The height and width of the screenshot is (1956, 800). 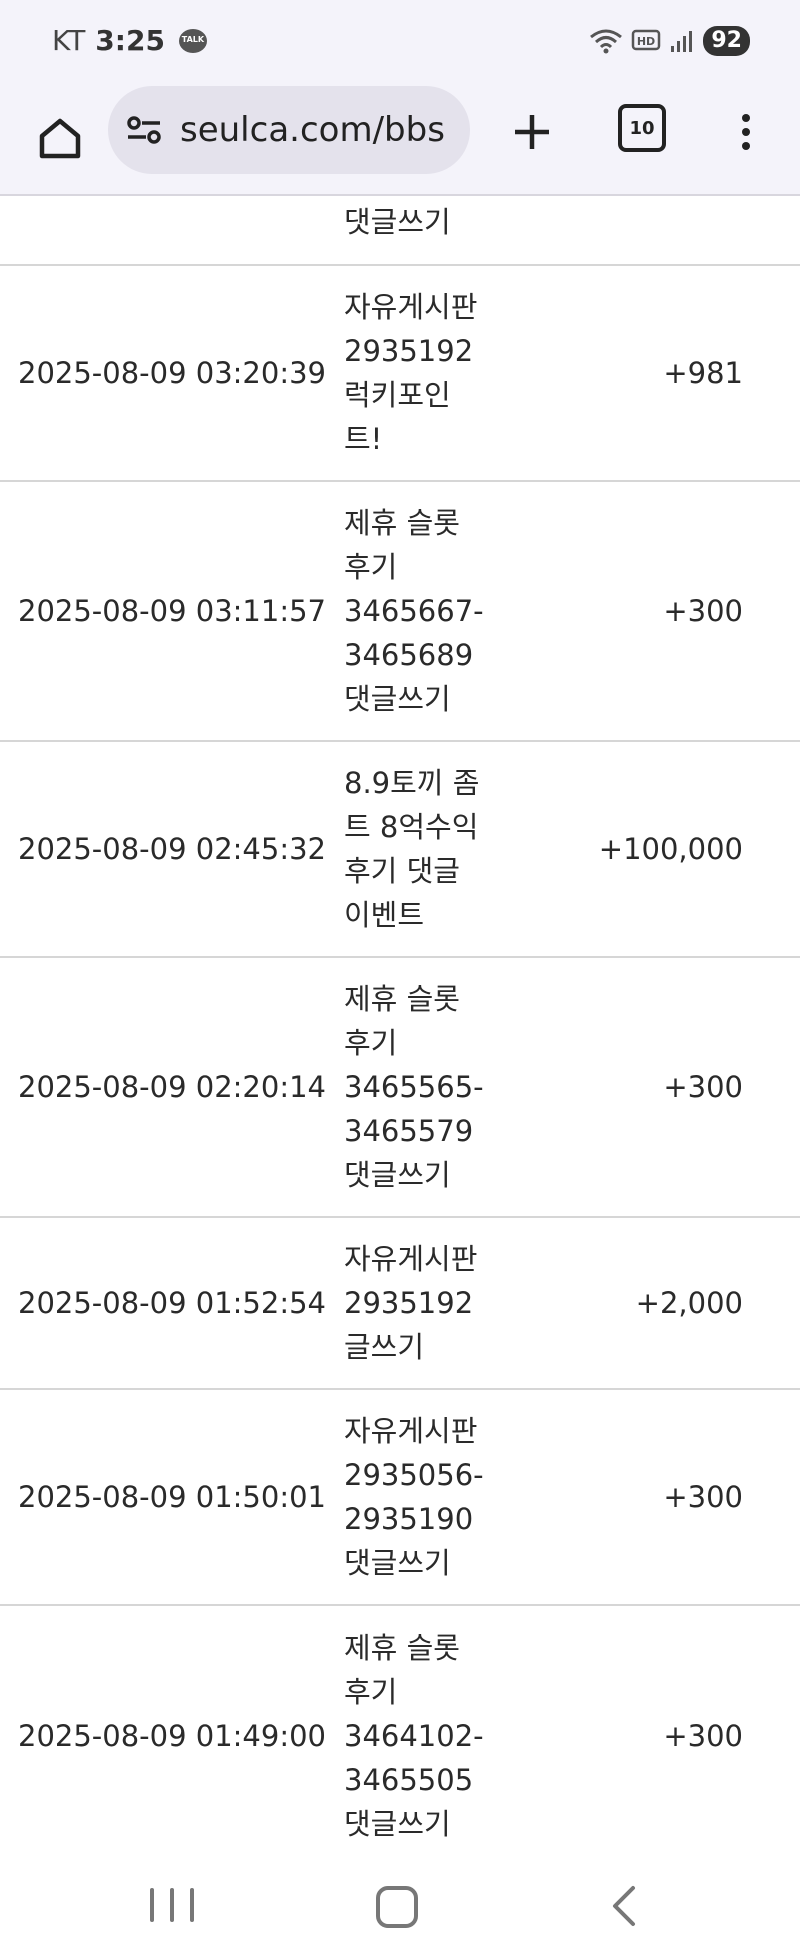 I want to click on tab-count: 10, so click(x=642, y=128).